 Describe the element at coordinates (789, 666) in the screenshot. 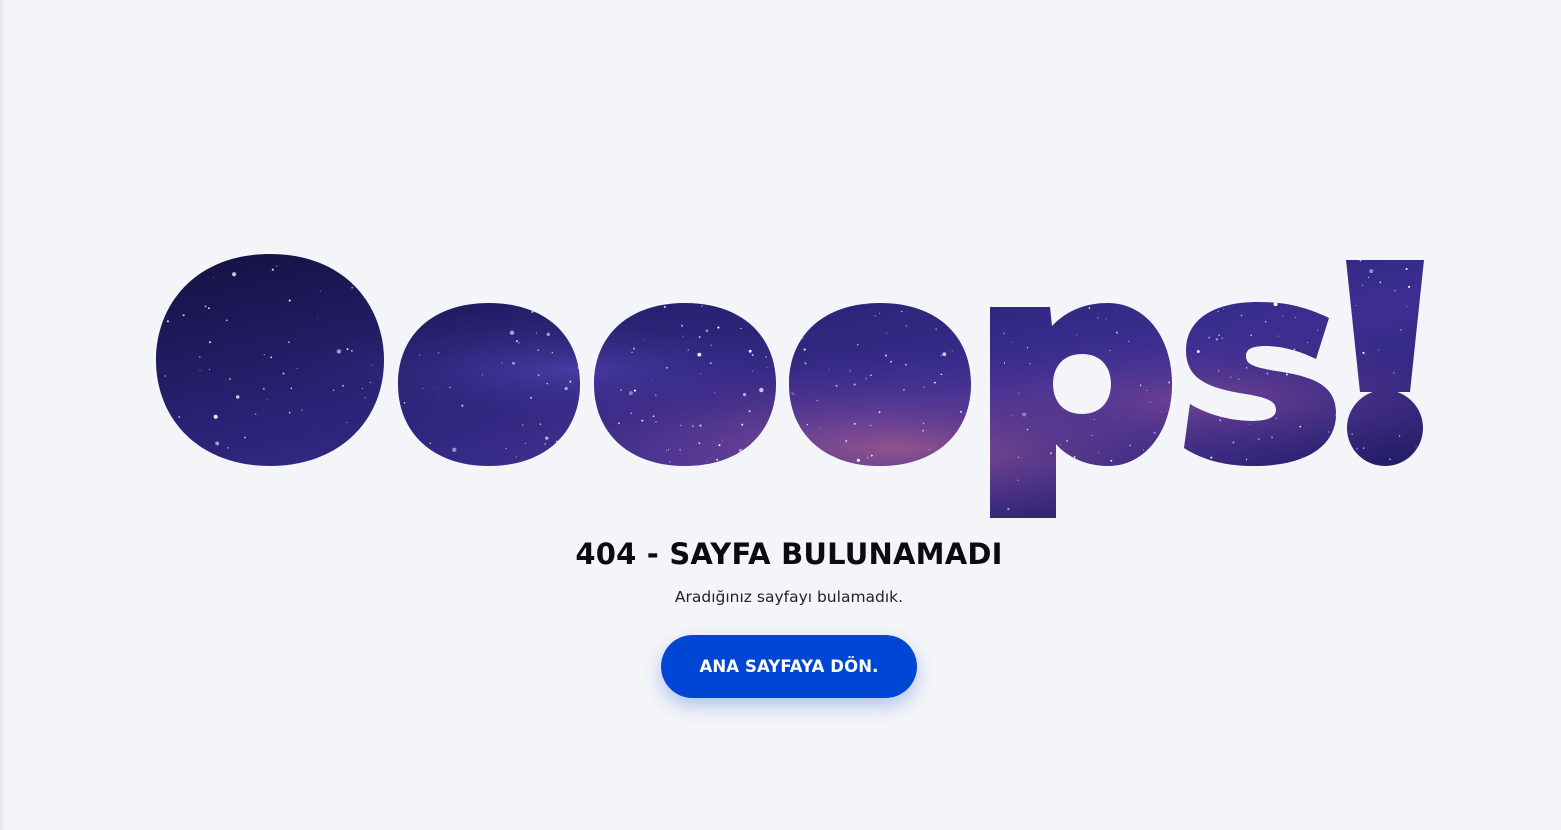

I see `back-to-home-button: ANA SAYFAYA DÖN.` at that location.